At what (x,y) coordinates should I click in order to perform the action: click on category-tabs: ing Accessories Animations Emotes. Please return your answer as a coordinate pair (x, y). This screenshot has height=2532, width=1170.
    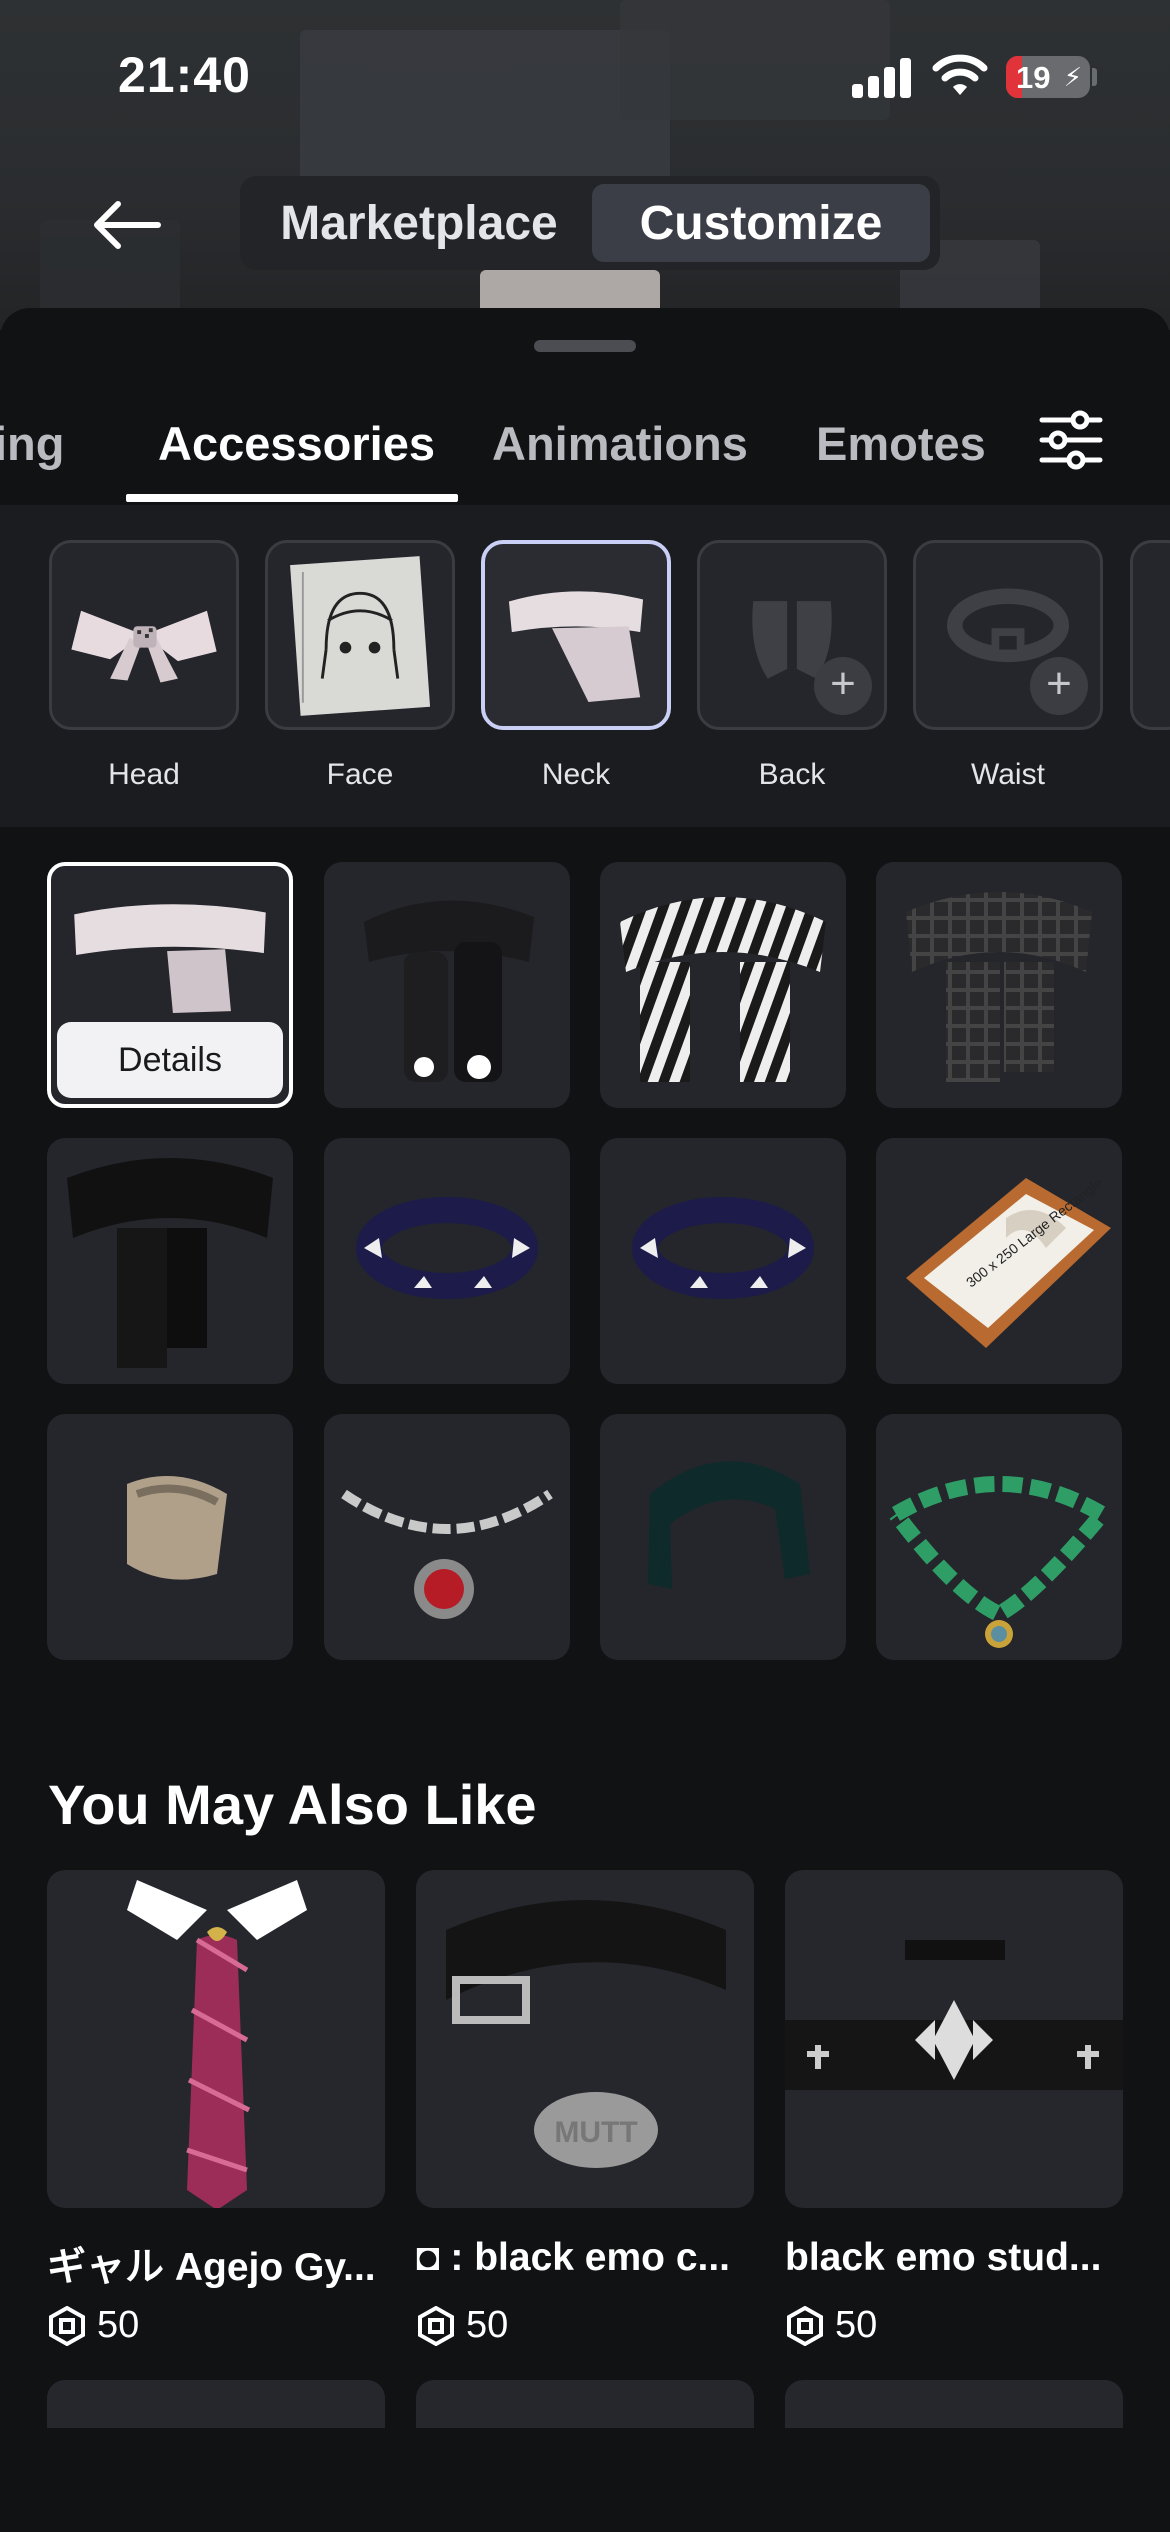
    Looking at the image, I should click on (585, 440).